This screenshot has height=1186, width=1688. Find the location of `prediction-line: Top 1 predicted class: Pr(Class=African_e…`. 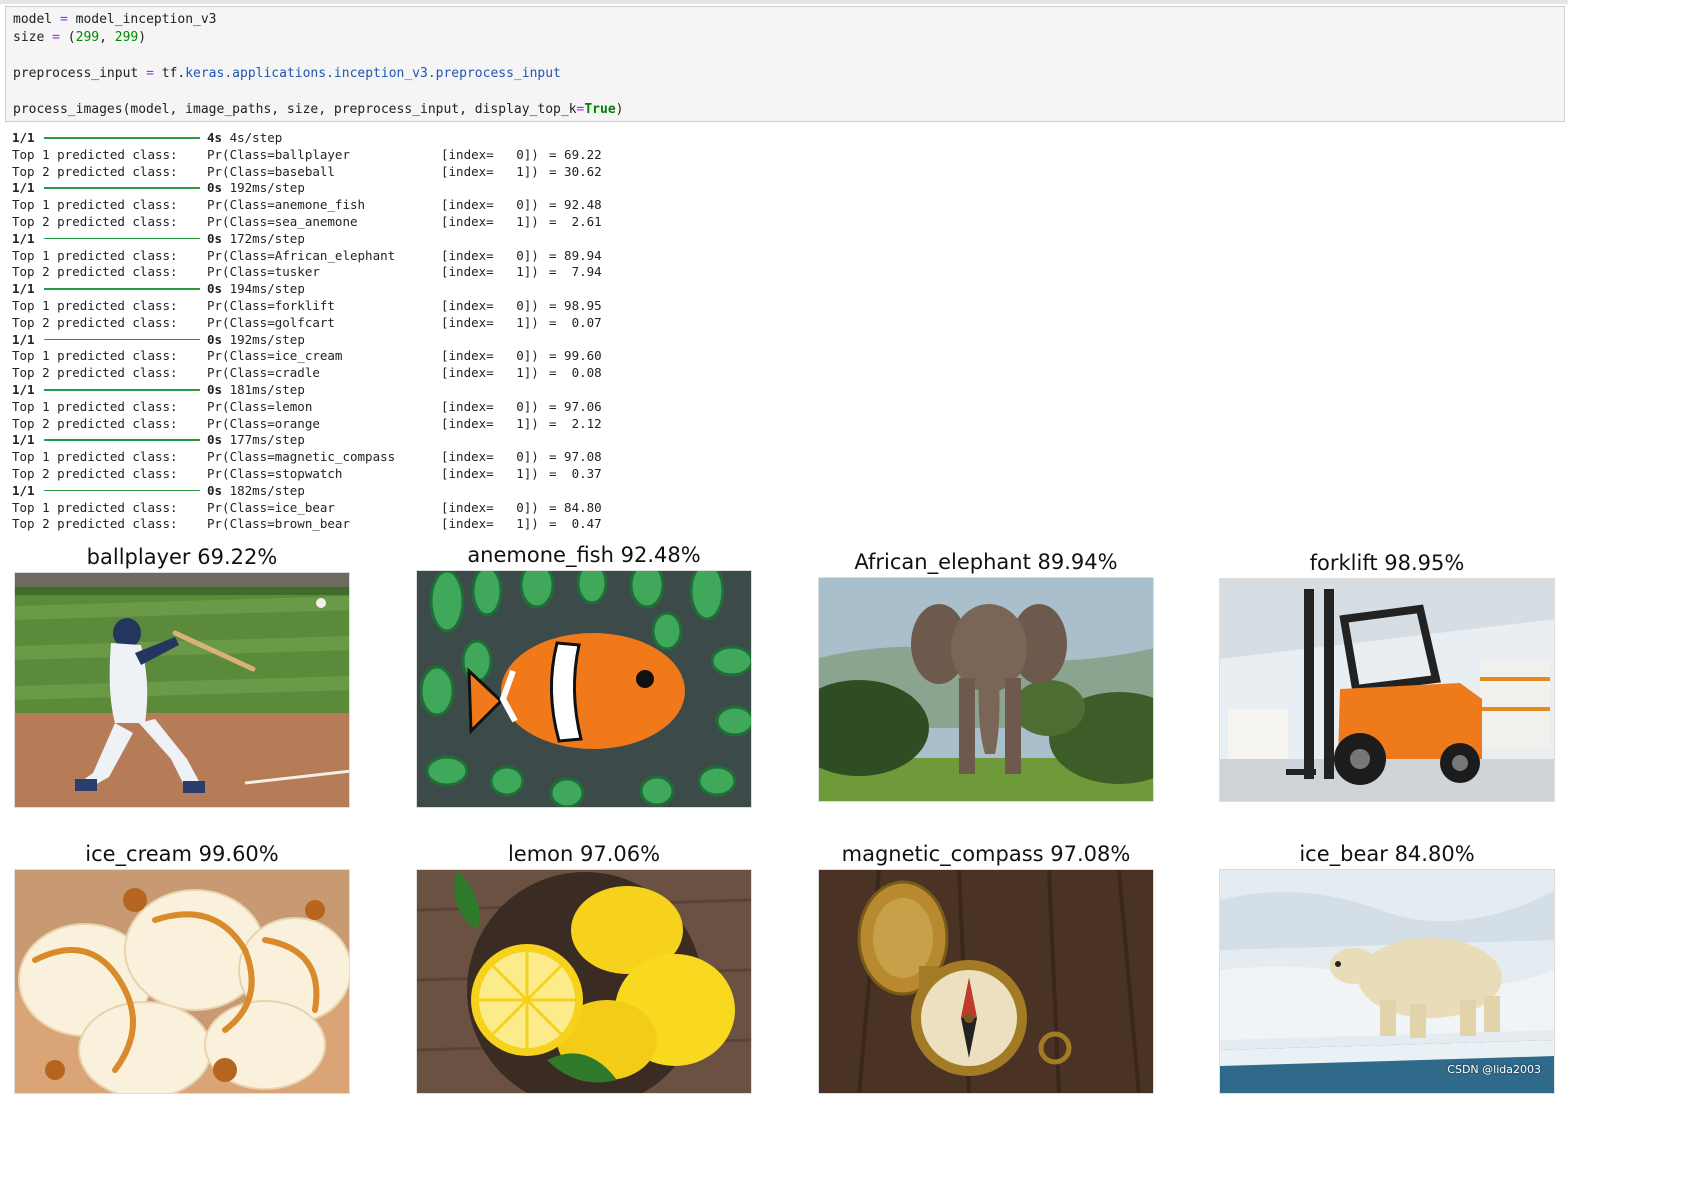

prediction-line: Top 1 predicted class: Pr(Class=African_e… is located at coordinates (332, 255).